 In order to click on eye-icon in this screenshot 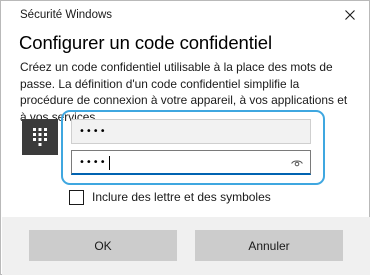, I will do `click(297, 163)`.